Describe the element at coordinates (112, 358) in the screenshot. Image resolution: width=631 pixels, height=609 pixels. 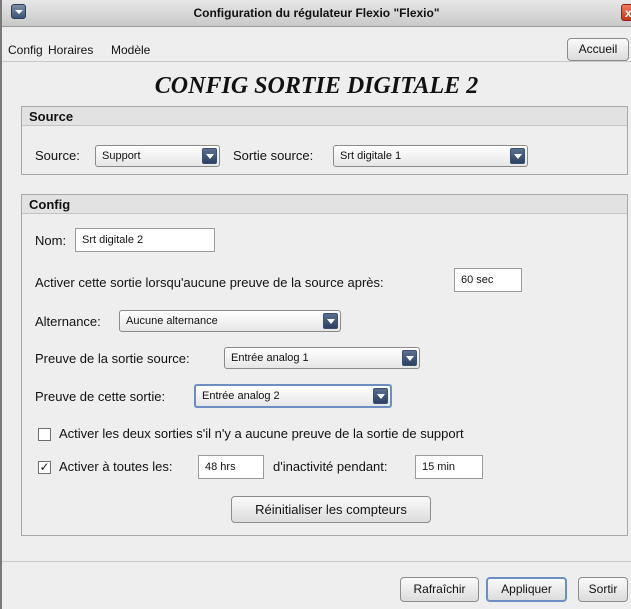
I see `proof-source-label: Preuve de la sortie source:` at that location.